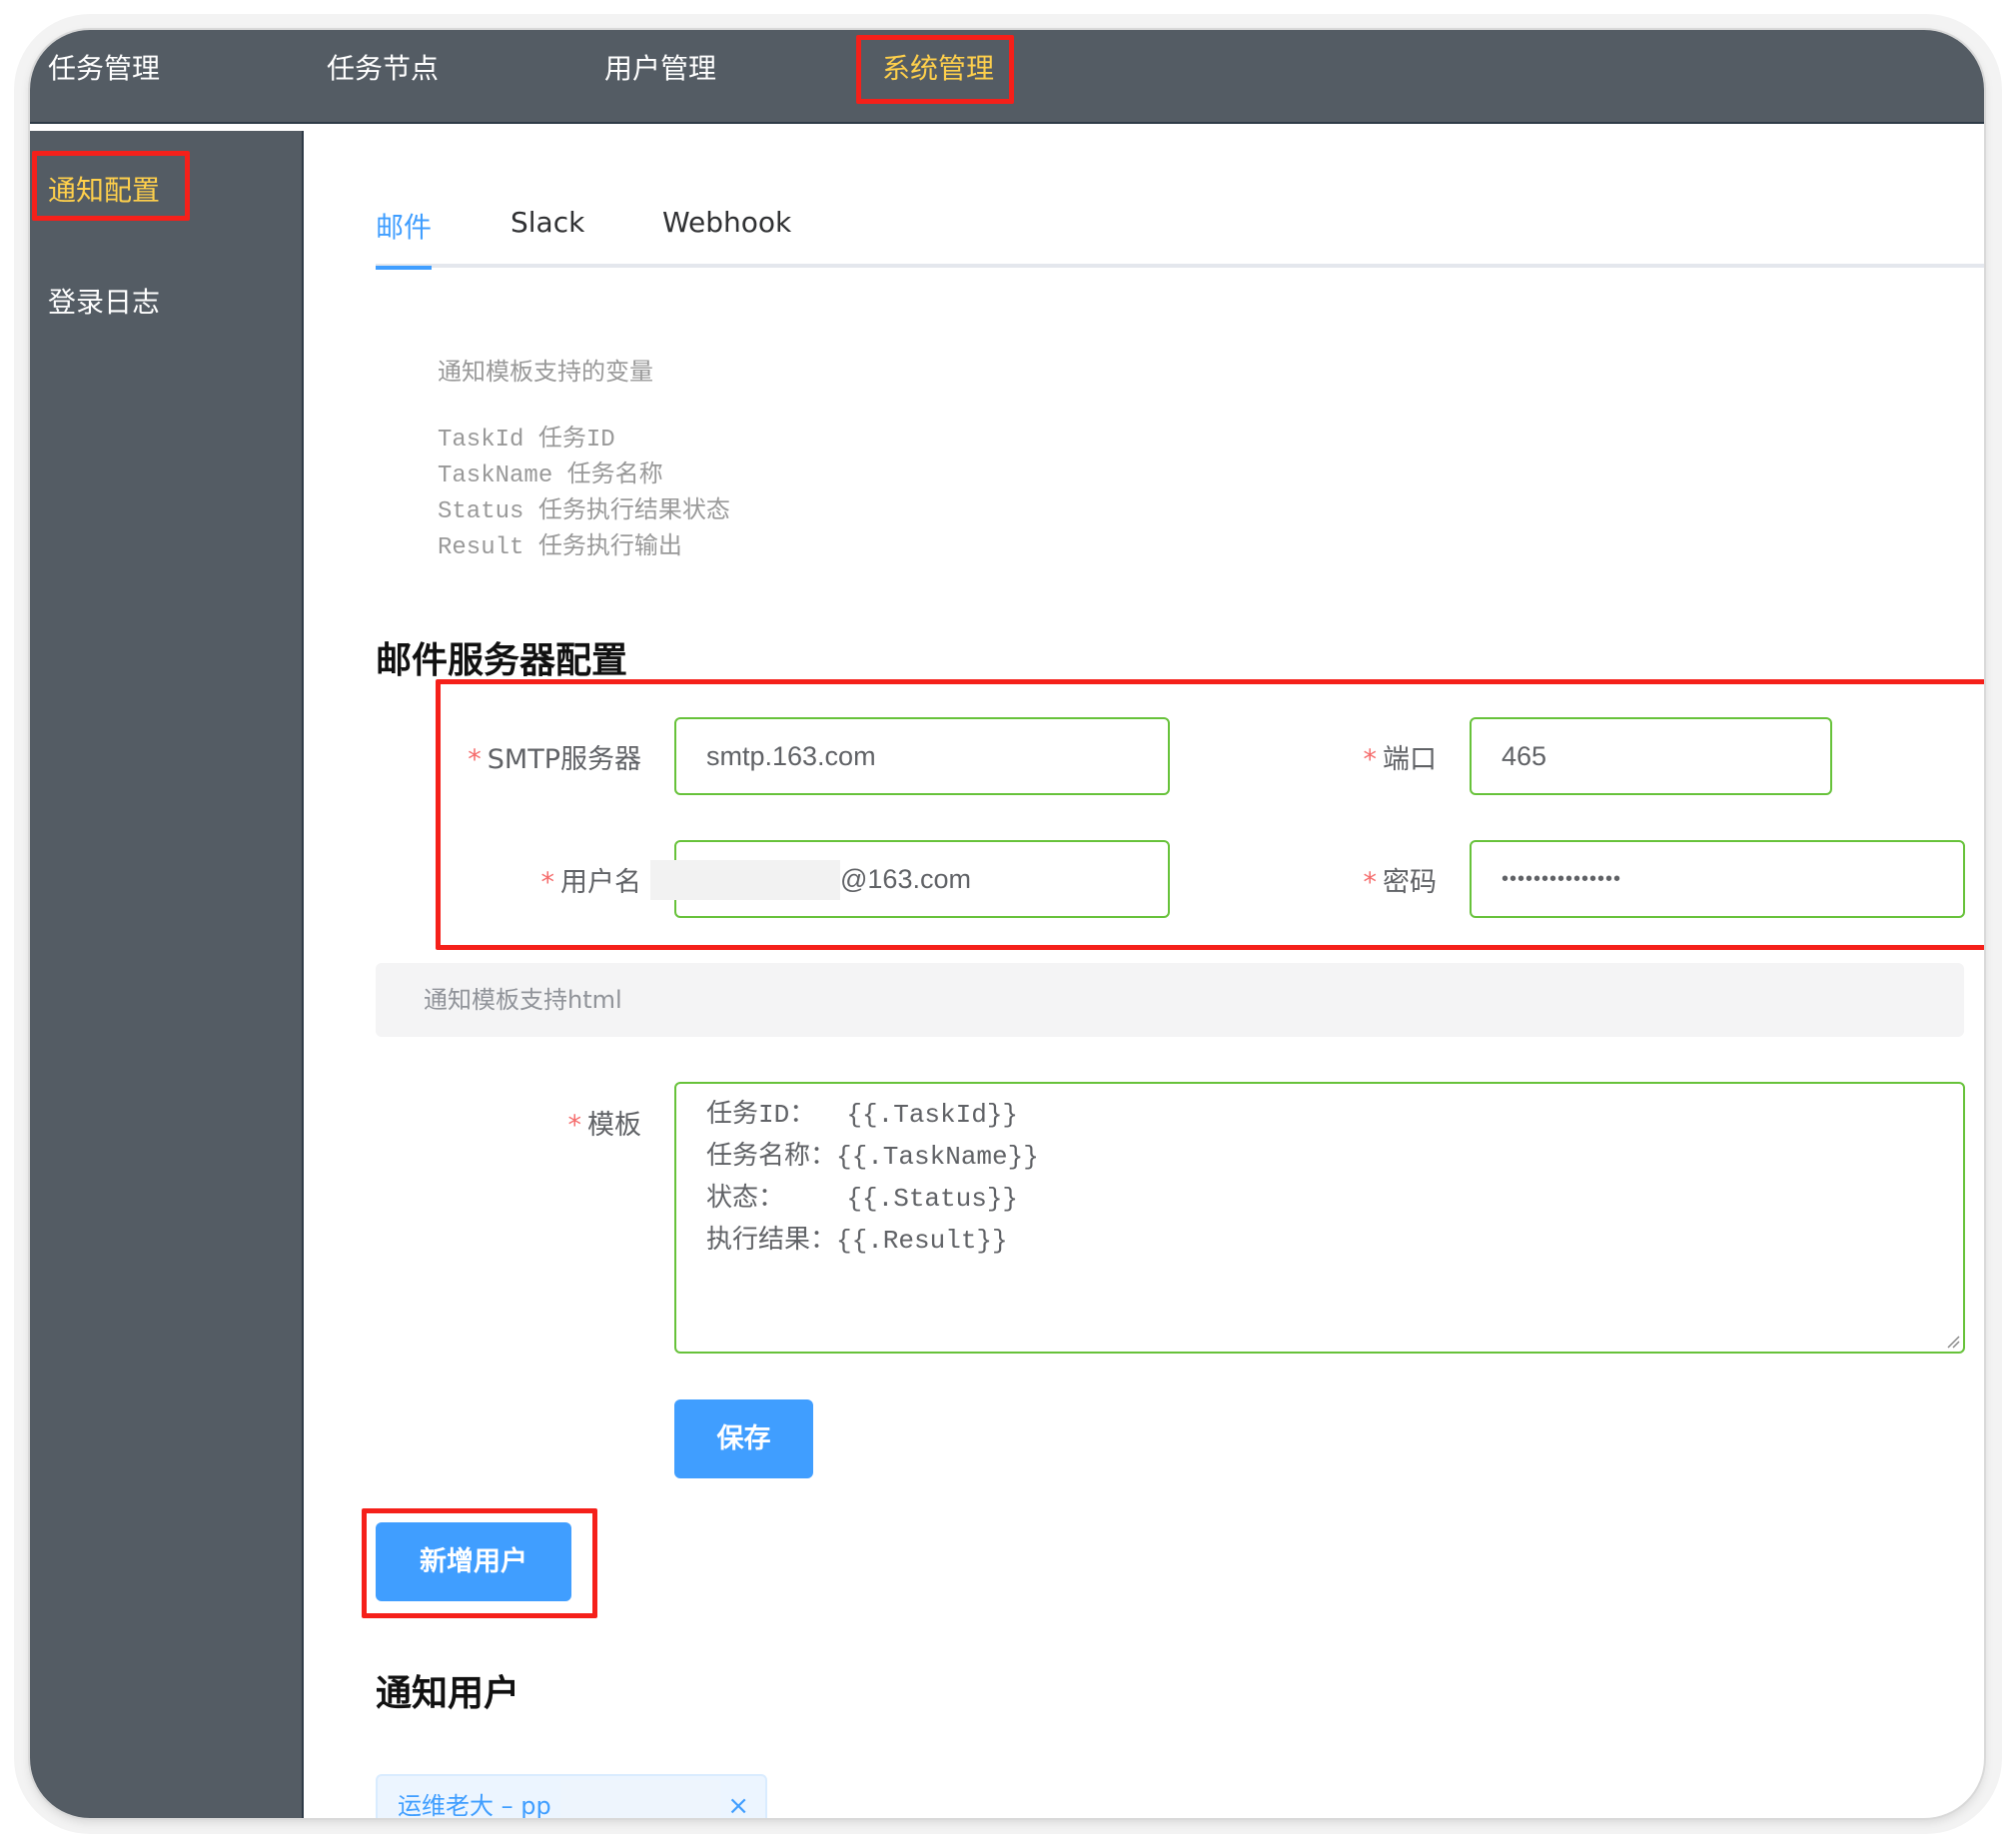 The height and width of the screenshot is (1846, 2016). Describe the element at coordinates (862, 1199) in the screenshot. I see `template-line: 状态： {{.Status}}` at that location.